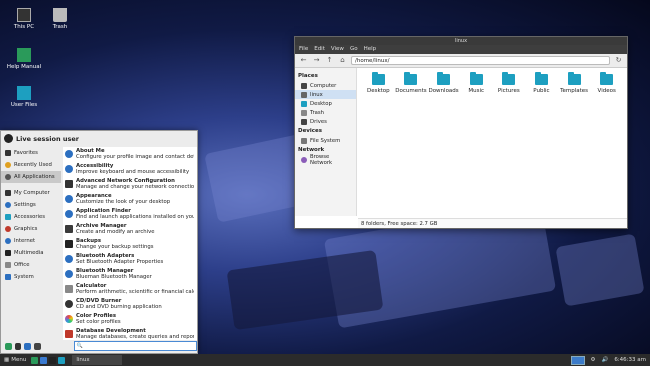  What do you see at coordinates (378, 141) in the screenshot?
I see `folder-desktop: Desktop` at bounding box center [378, 141].